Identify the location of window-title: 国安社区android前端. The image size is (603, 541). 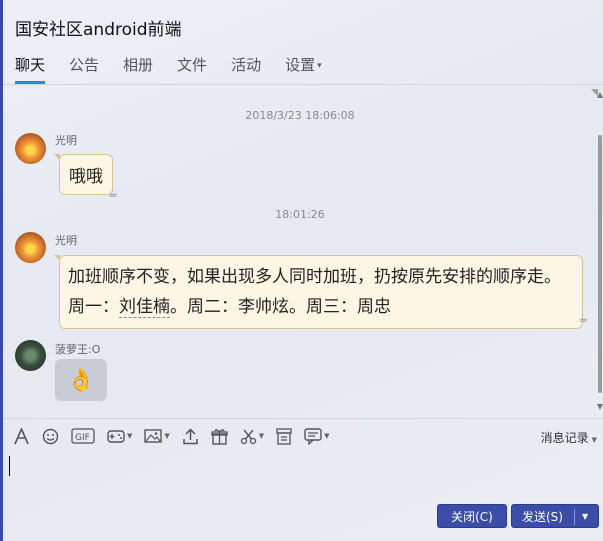
(98, 30).